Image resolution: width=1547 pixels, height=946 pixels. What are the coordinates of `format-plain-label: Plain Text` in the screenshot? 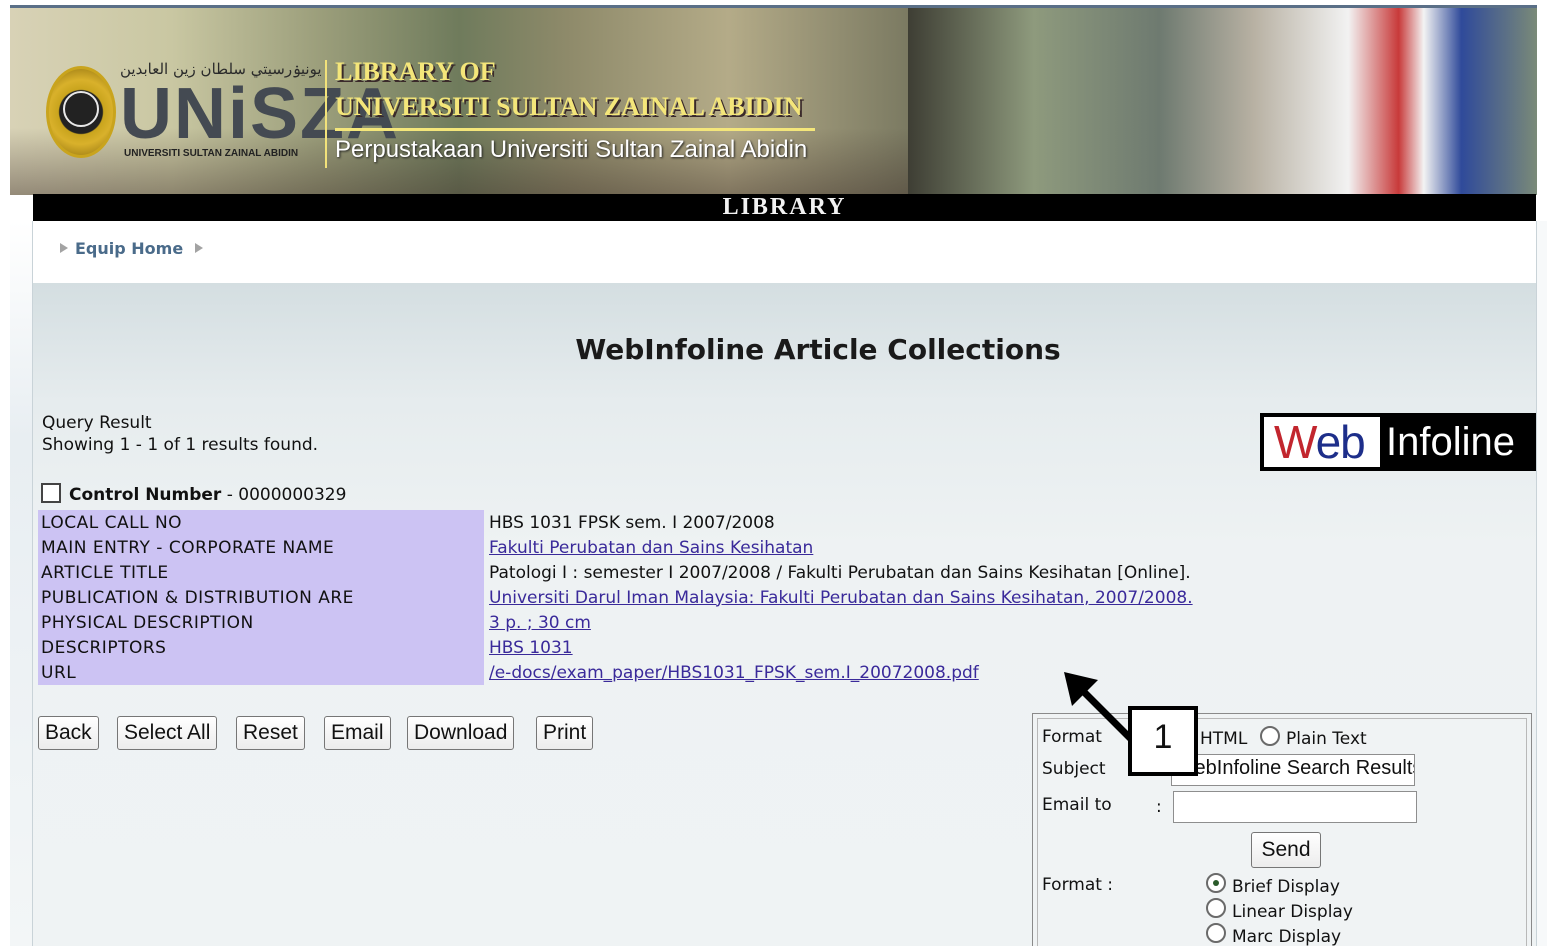 It's located at (1326, 739).